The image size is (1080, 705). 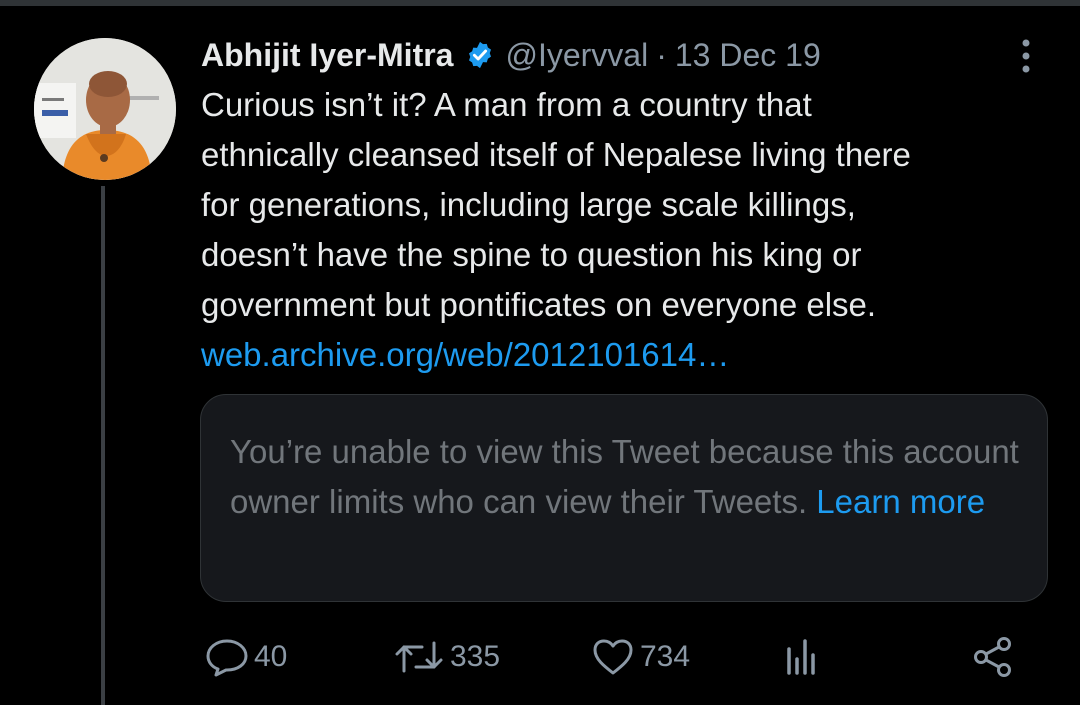 I want to click on reply-button: 40, so click(x=245, y=657).